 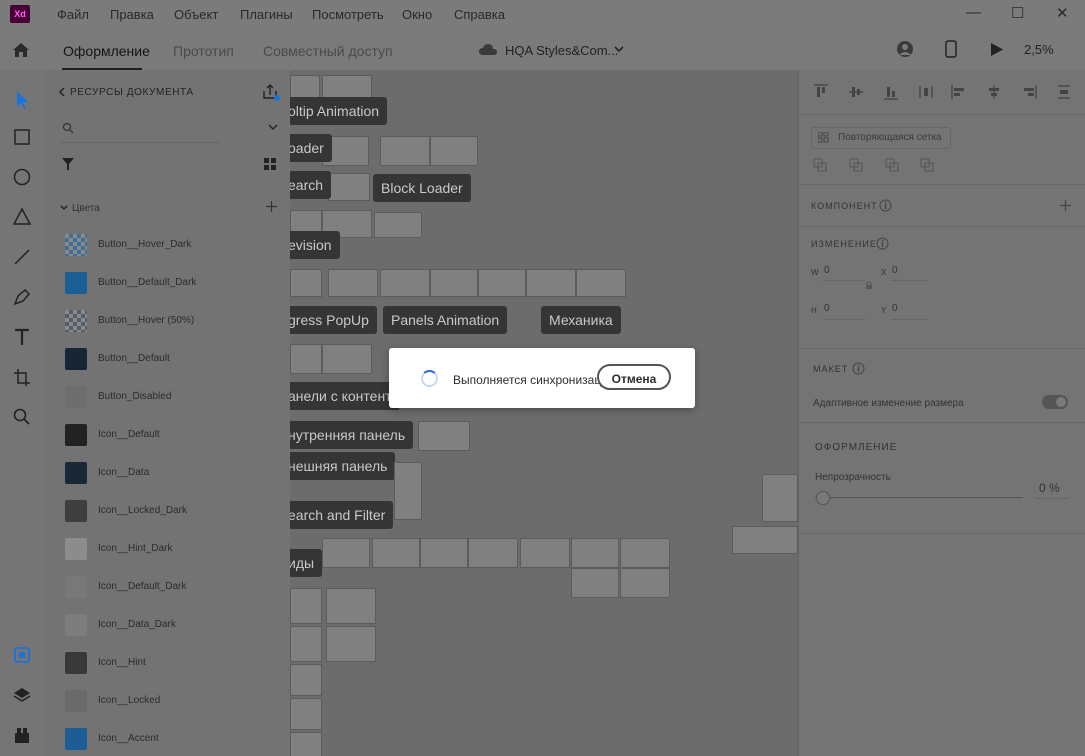 I want to click on close-window-button: ✕, so click(x=1062, y=13).